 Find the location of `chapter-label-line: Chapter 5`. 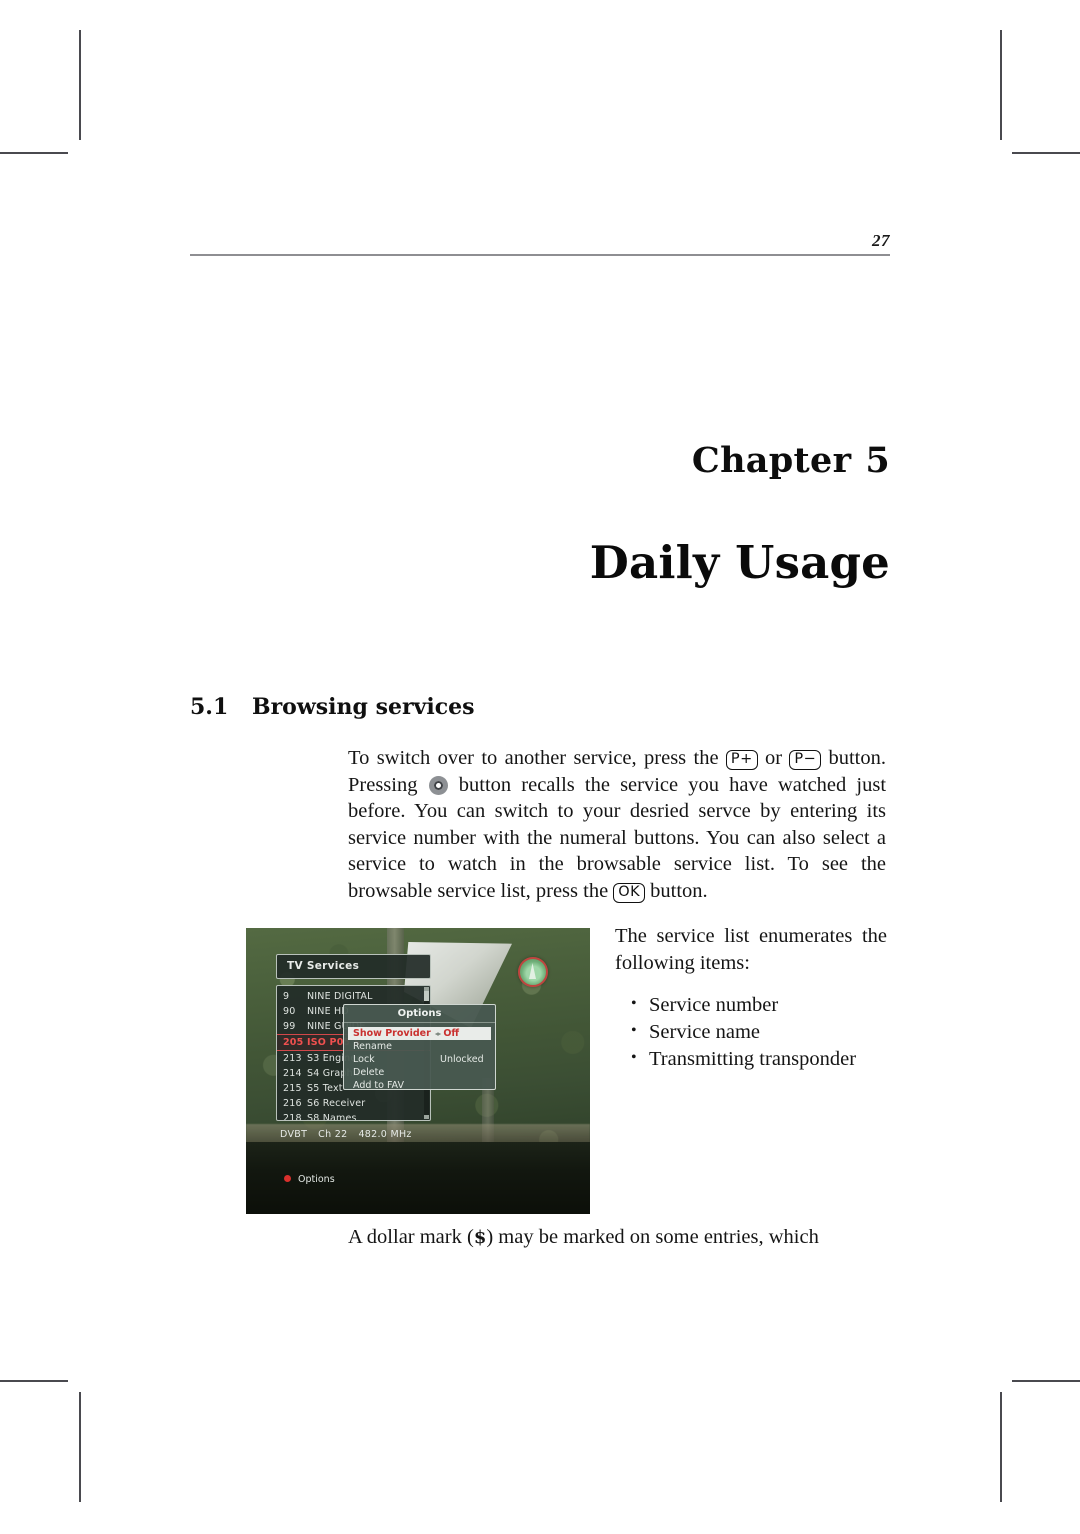

chapter-label-line: Chapter 5 is located at coordinates (791, 460).